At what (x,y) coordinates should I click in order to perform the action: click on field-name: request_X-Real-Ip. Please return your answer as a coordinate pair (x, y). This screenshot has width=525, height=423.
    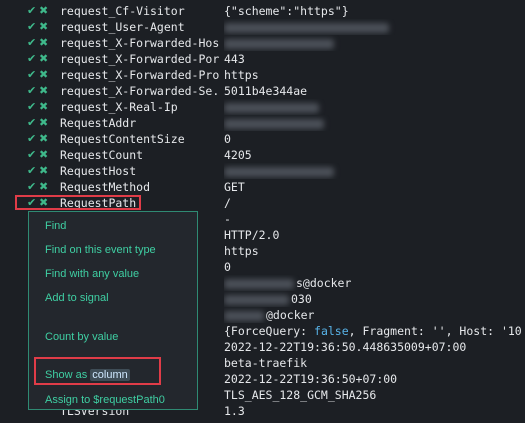
    Looking at the image, I should click on (140, 107).